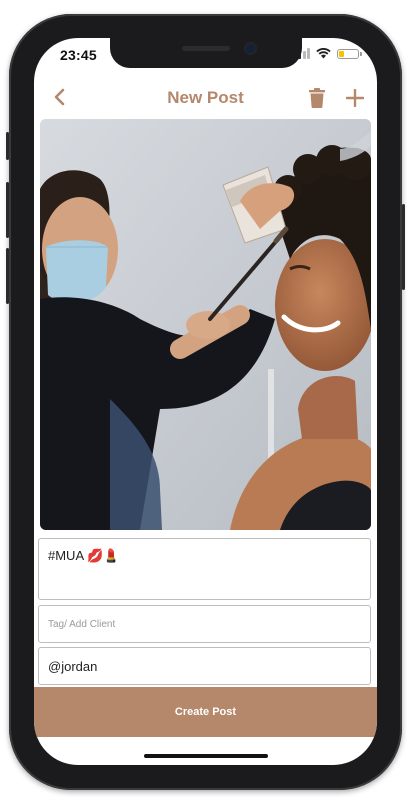 This screenshot has width=411, height=806. Describe the element at coordinates (204, 624) in the screenshot. I see `tag-client-input: Tag/ Add Client` at that location.